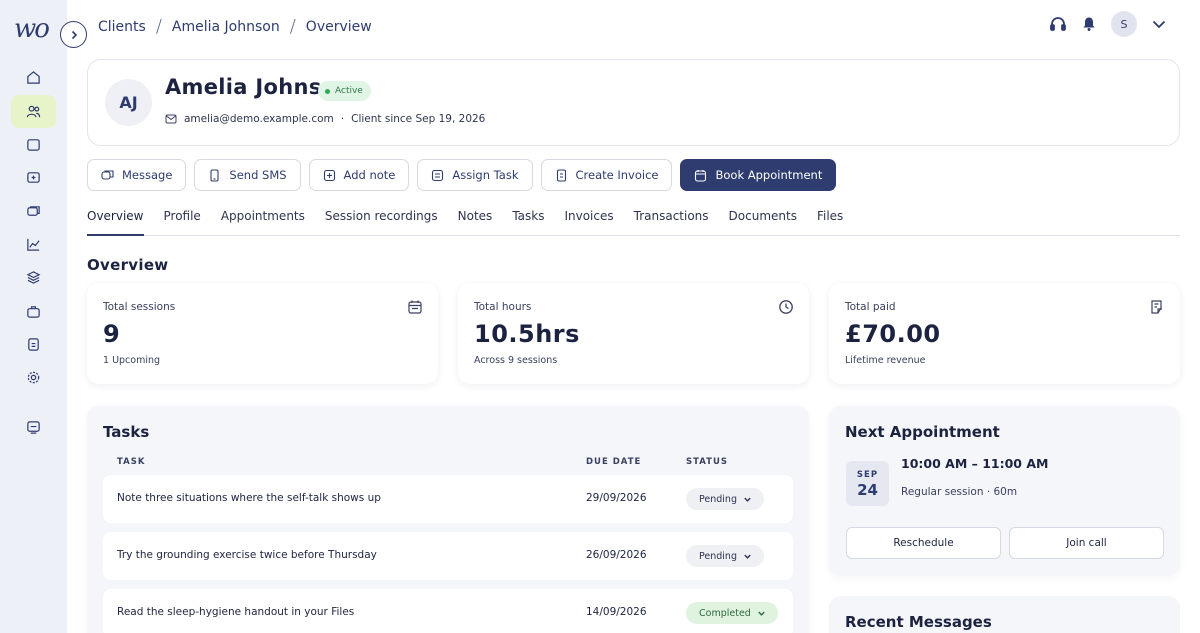  I want to click on tasks-title: Tasks, so click(126, 432).